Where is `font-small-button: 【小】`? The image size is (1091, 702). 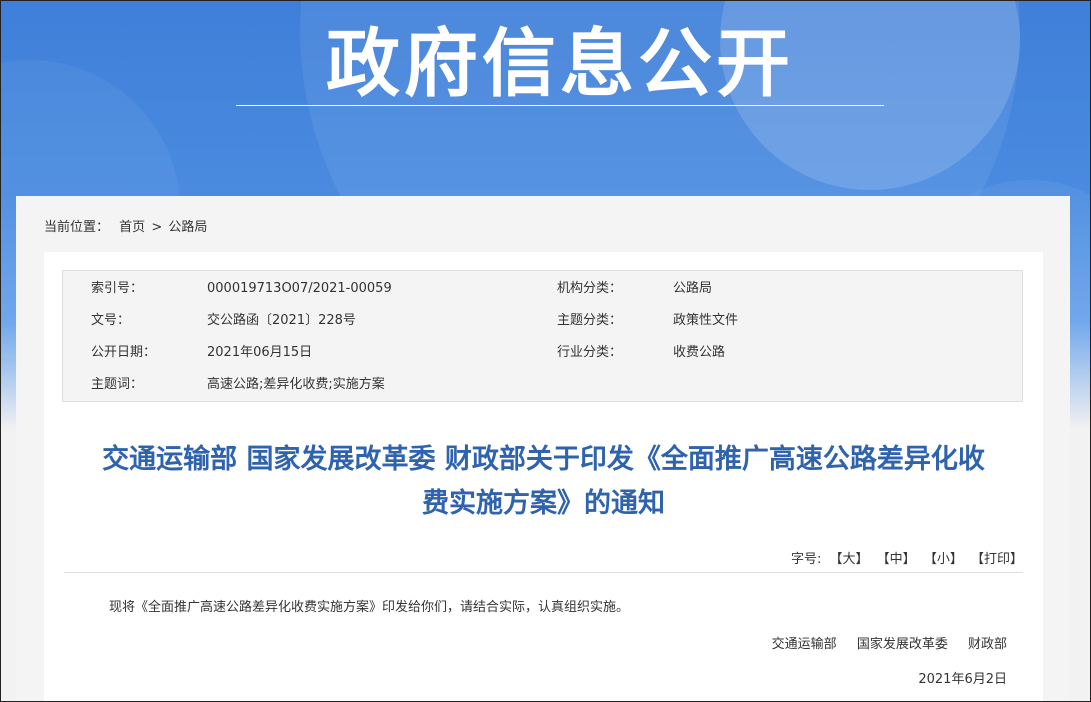 font-small-button: 【小】 is located at coordinates (943, 559).